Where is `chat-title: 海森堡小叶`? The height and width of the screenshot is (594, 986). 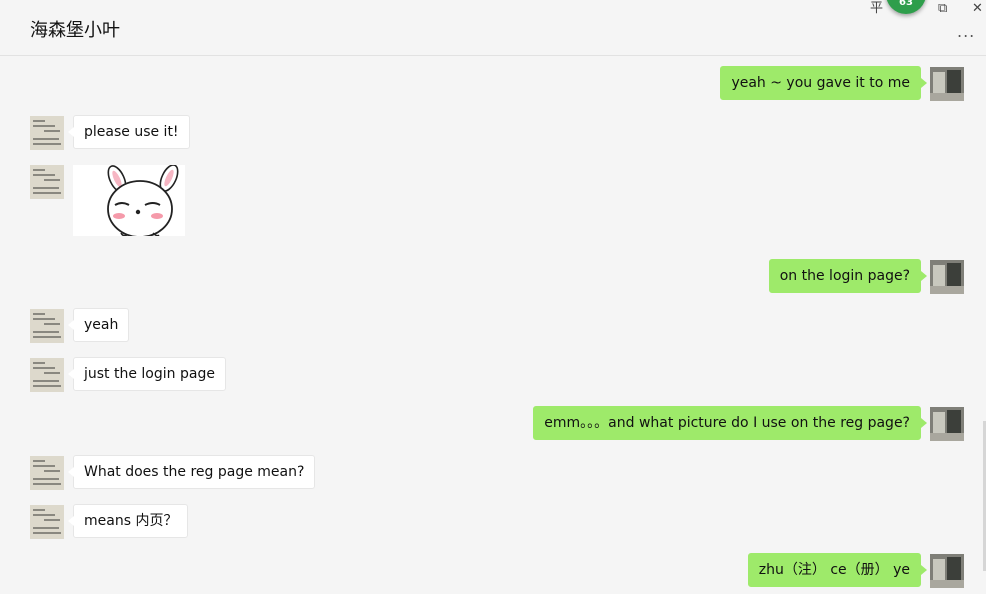
chat-title: 海森堡小叶 is located at coordinates (75, 30).